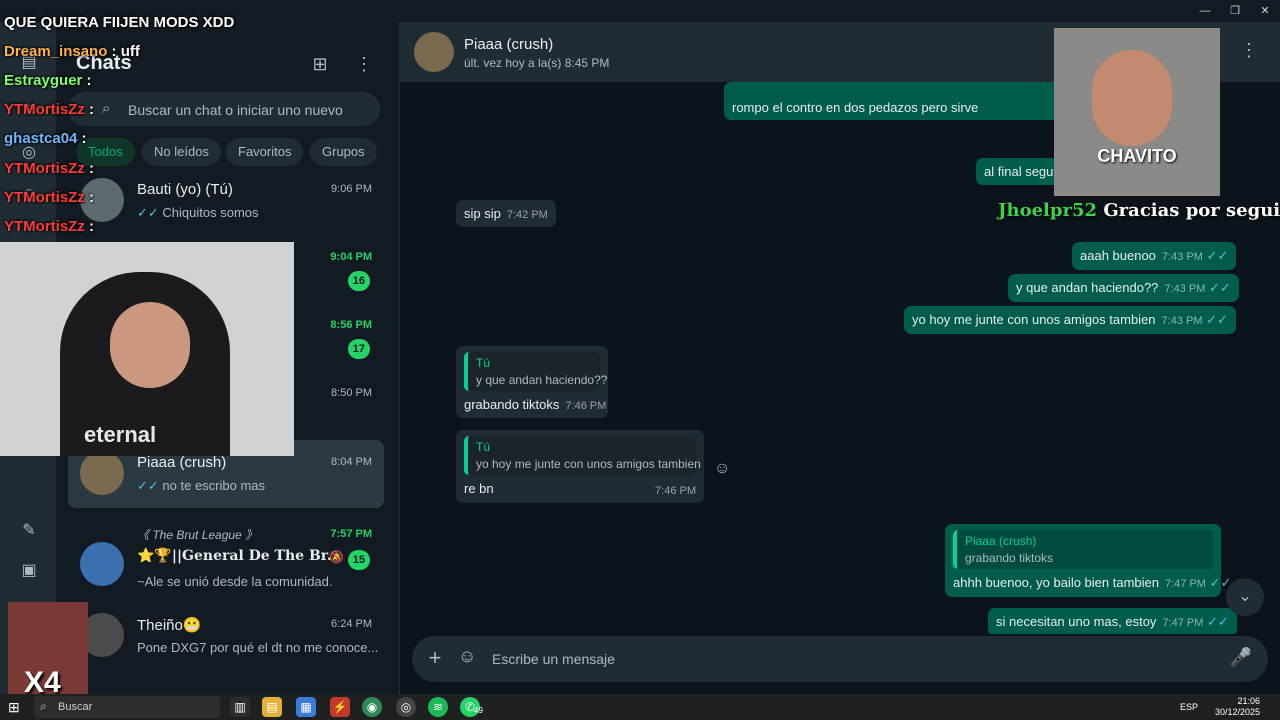  What do you see at coordinates (306, 707) in the screenshot?
I see `notepad-icon: ▦` at bounding box center [306, 707].